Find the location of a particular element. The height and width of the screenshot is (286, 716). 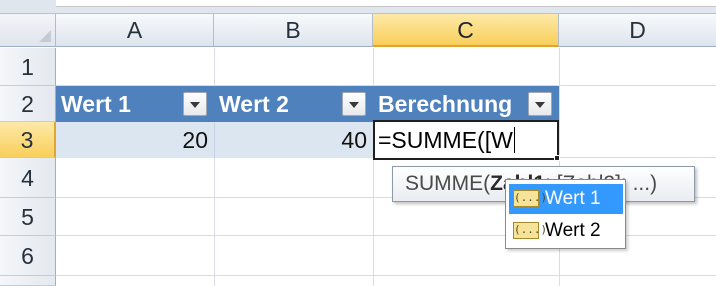

formula-autocomplete-list: (...) Wert 1 (...) Wert 2 is located at coordinates (565, 214).